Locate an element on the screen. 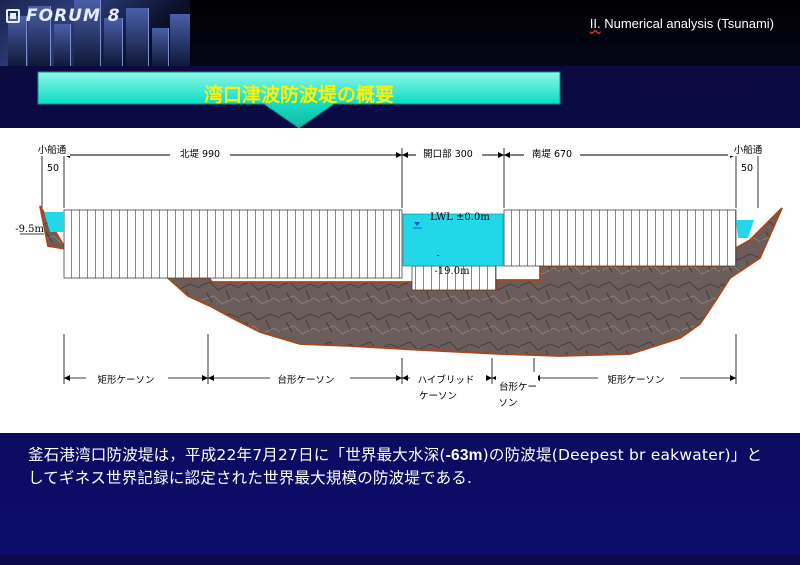 This screenshot has height=565, width=800. segment-hybrid-caisson-line2: ケーソン is located at coordinates (438, 396).